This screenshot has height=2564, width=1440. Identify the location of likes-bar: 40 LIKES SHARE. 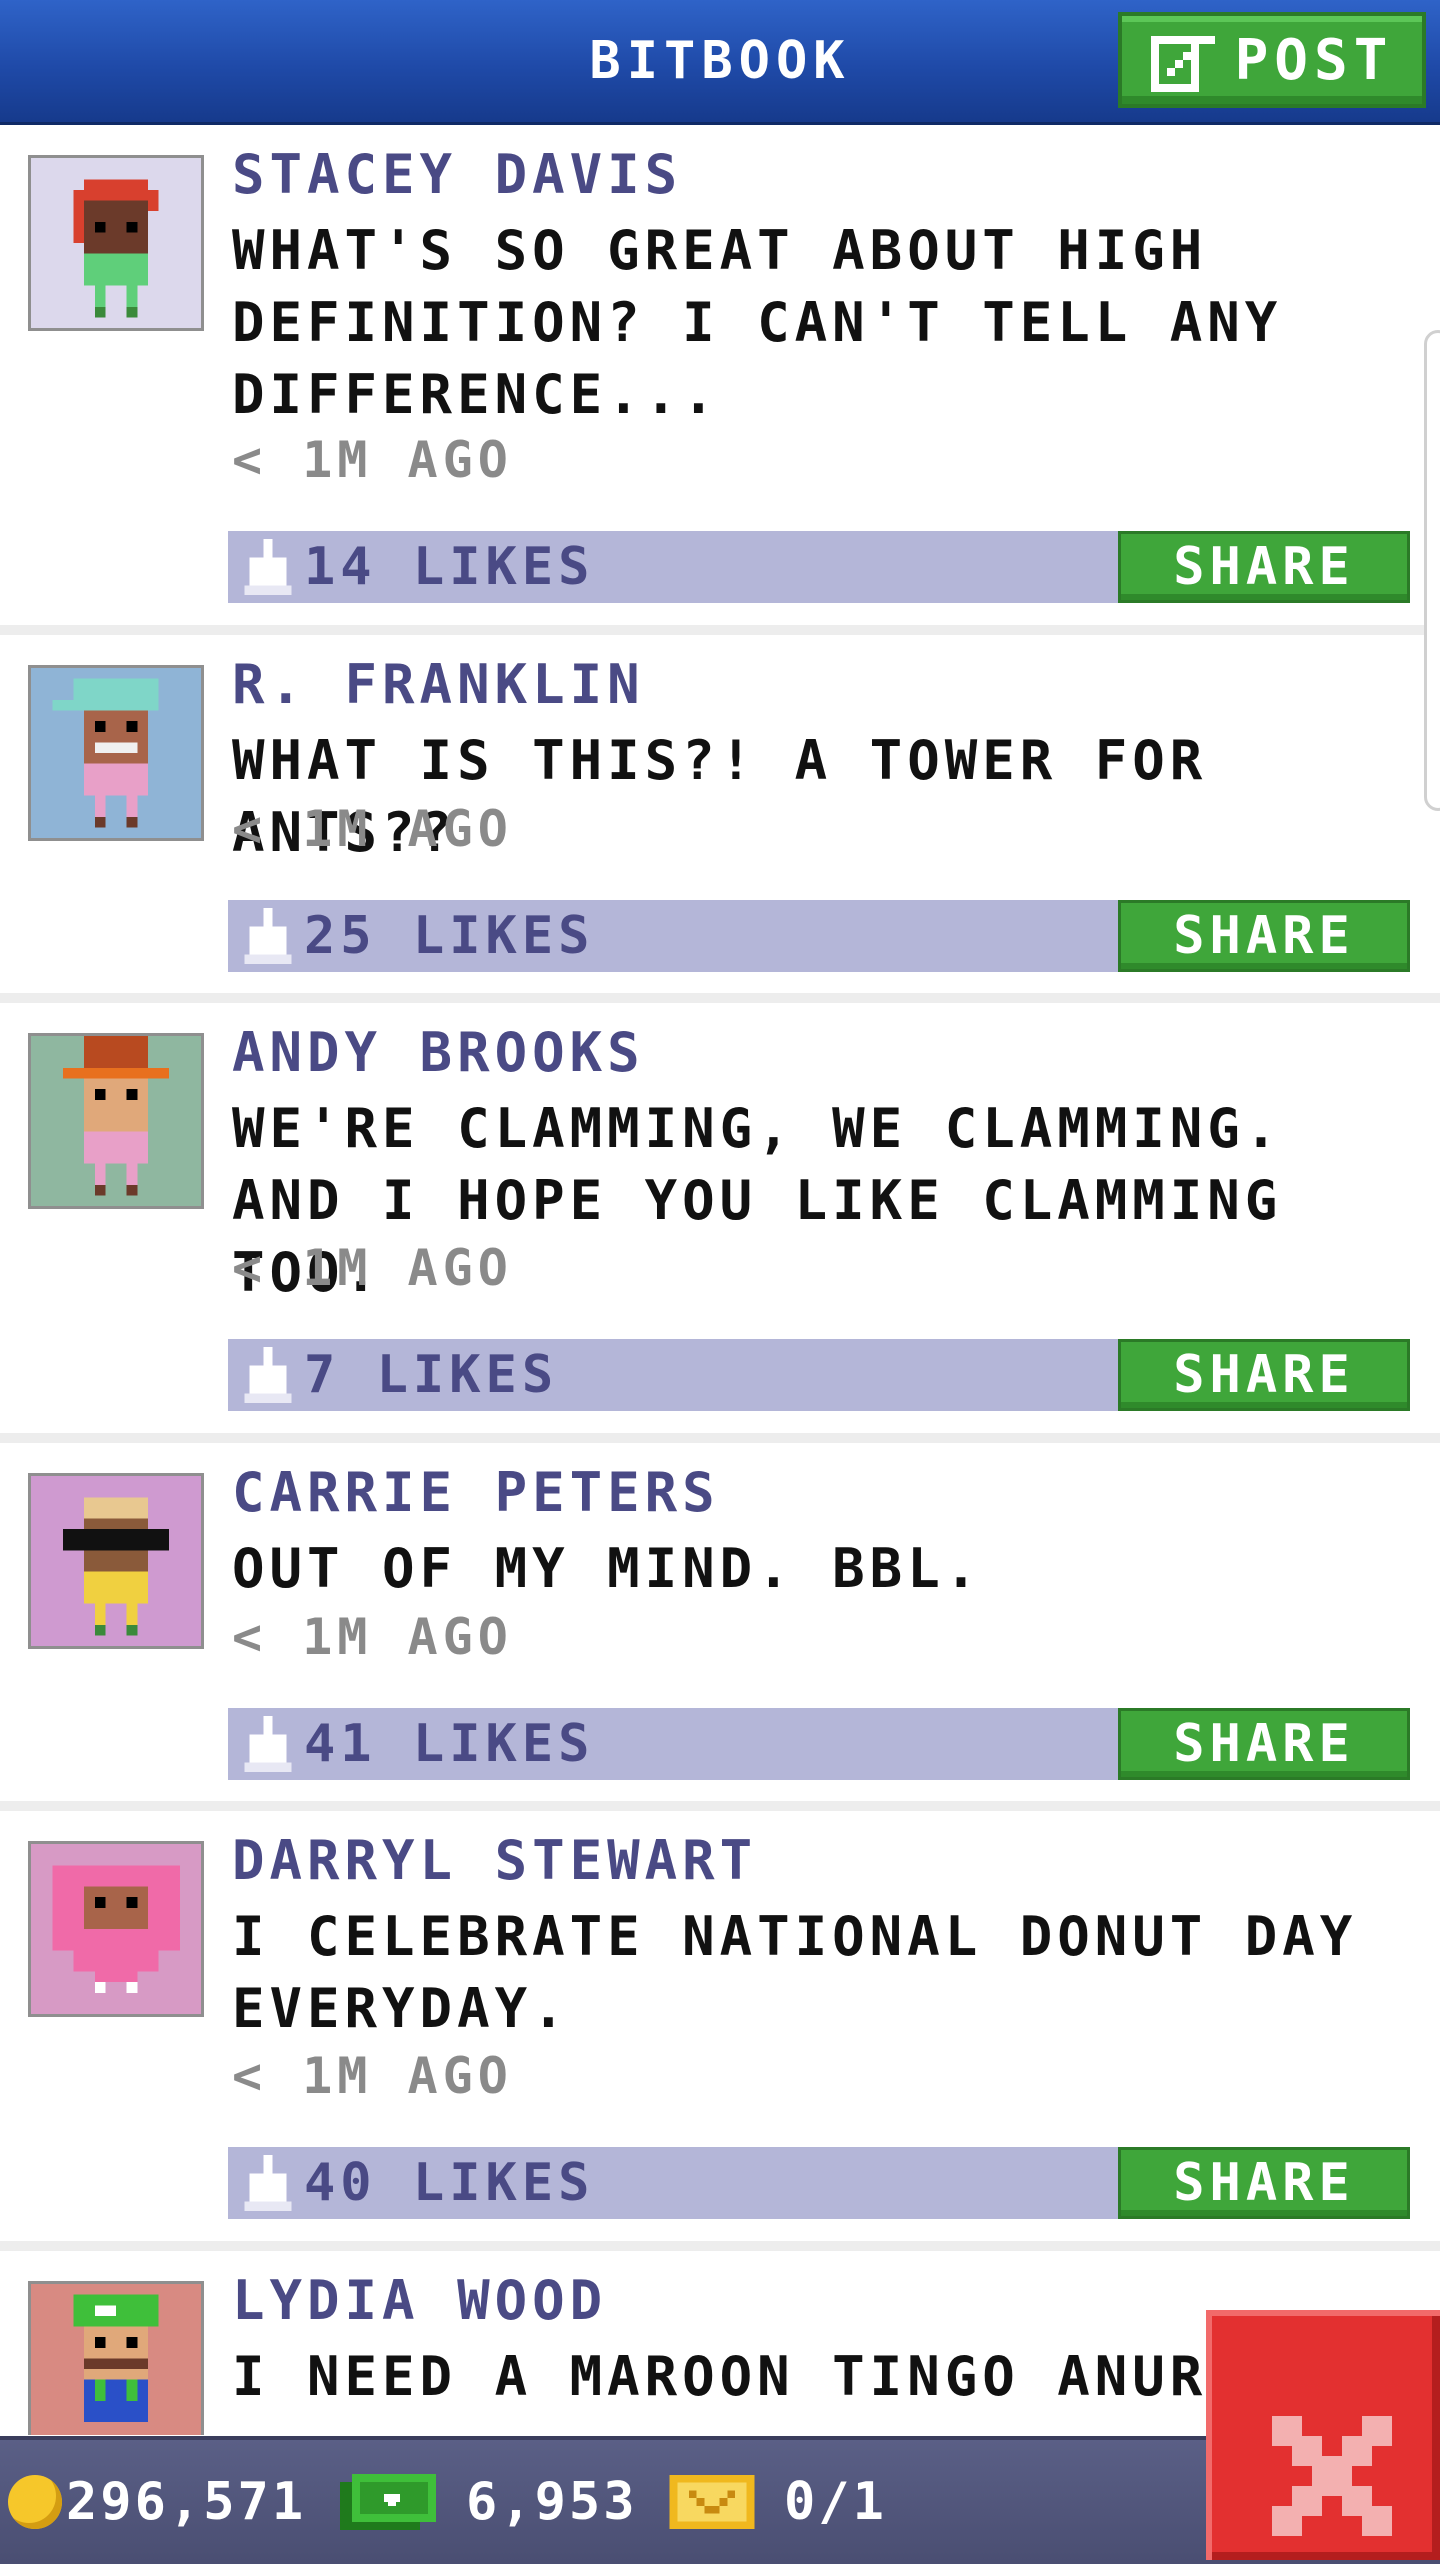
(819, 2183).